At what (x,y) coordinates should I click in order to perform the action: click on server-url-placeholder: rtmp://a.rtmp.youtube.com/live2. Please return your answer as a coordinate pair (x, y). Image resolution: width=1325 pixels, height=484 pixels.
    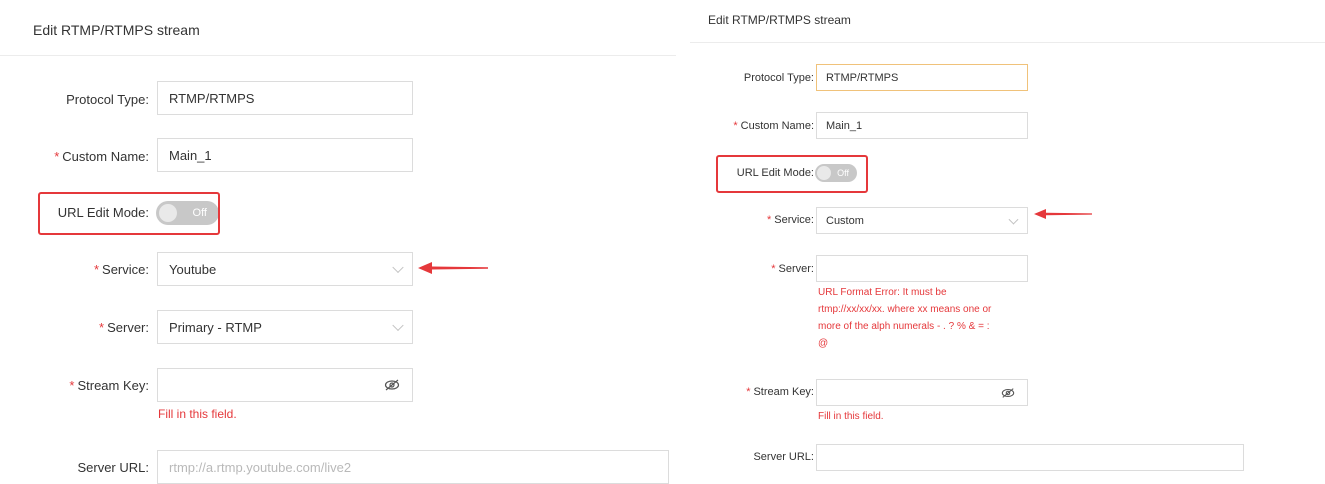
    Looking at the image, I should click on (260, 467).